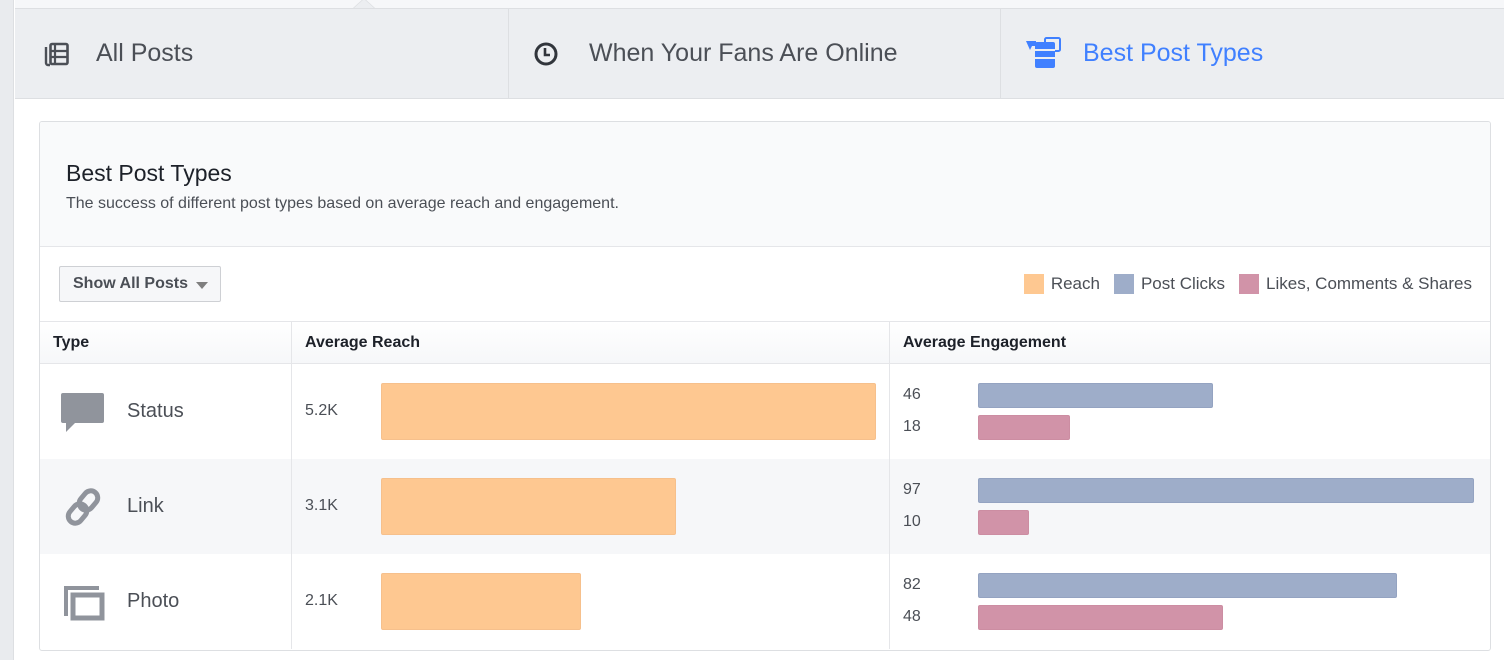 Image resolution: width=1504 pixels, height=660 pixels. I want to click on legend-item-post-clicks: Post Clicks, so click(1169, 284).